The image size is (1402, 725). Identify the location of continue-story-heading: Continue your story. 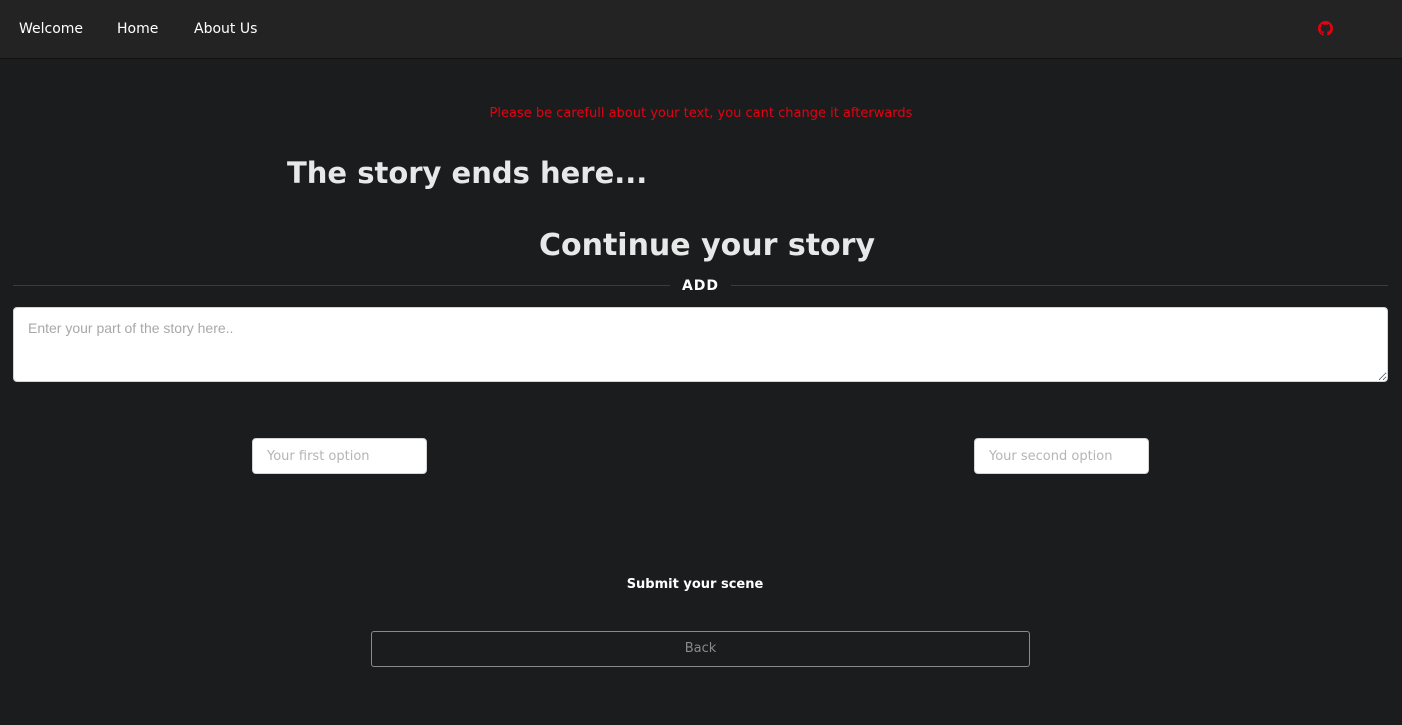
(707, 245).